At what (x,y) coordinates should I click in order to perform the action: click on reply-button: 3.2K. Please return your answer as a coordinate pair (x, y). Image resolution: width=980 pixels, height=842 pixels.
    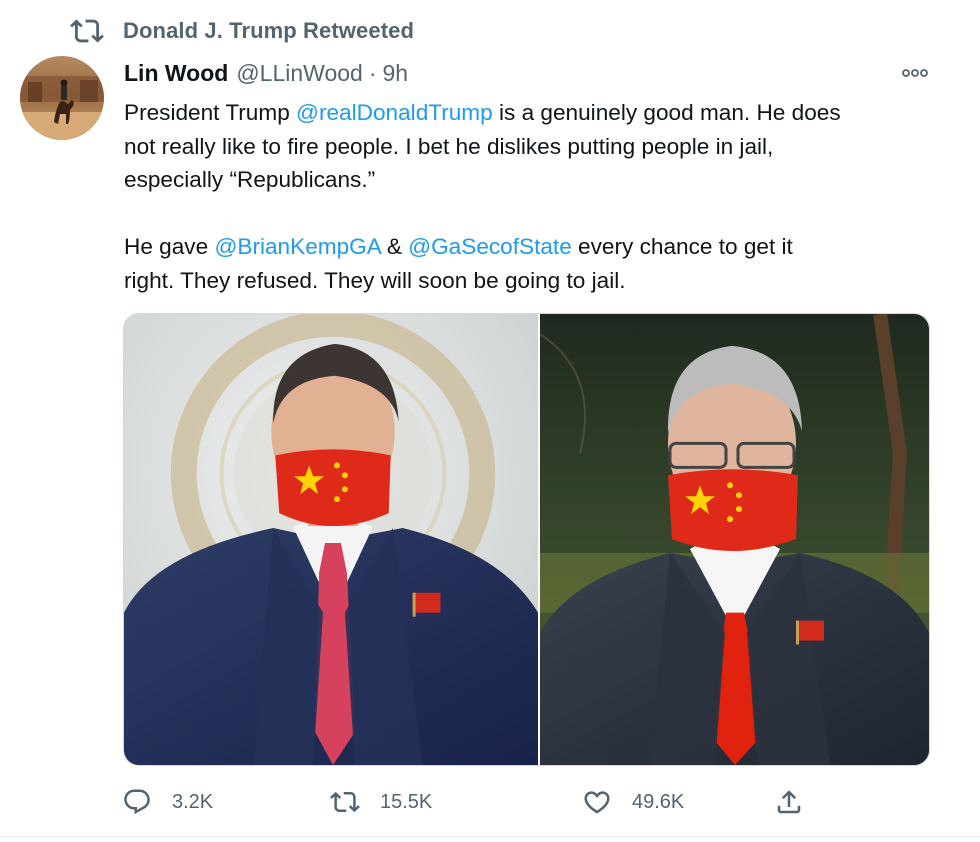
    Looking at the image, I should click on (167, 802).